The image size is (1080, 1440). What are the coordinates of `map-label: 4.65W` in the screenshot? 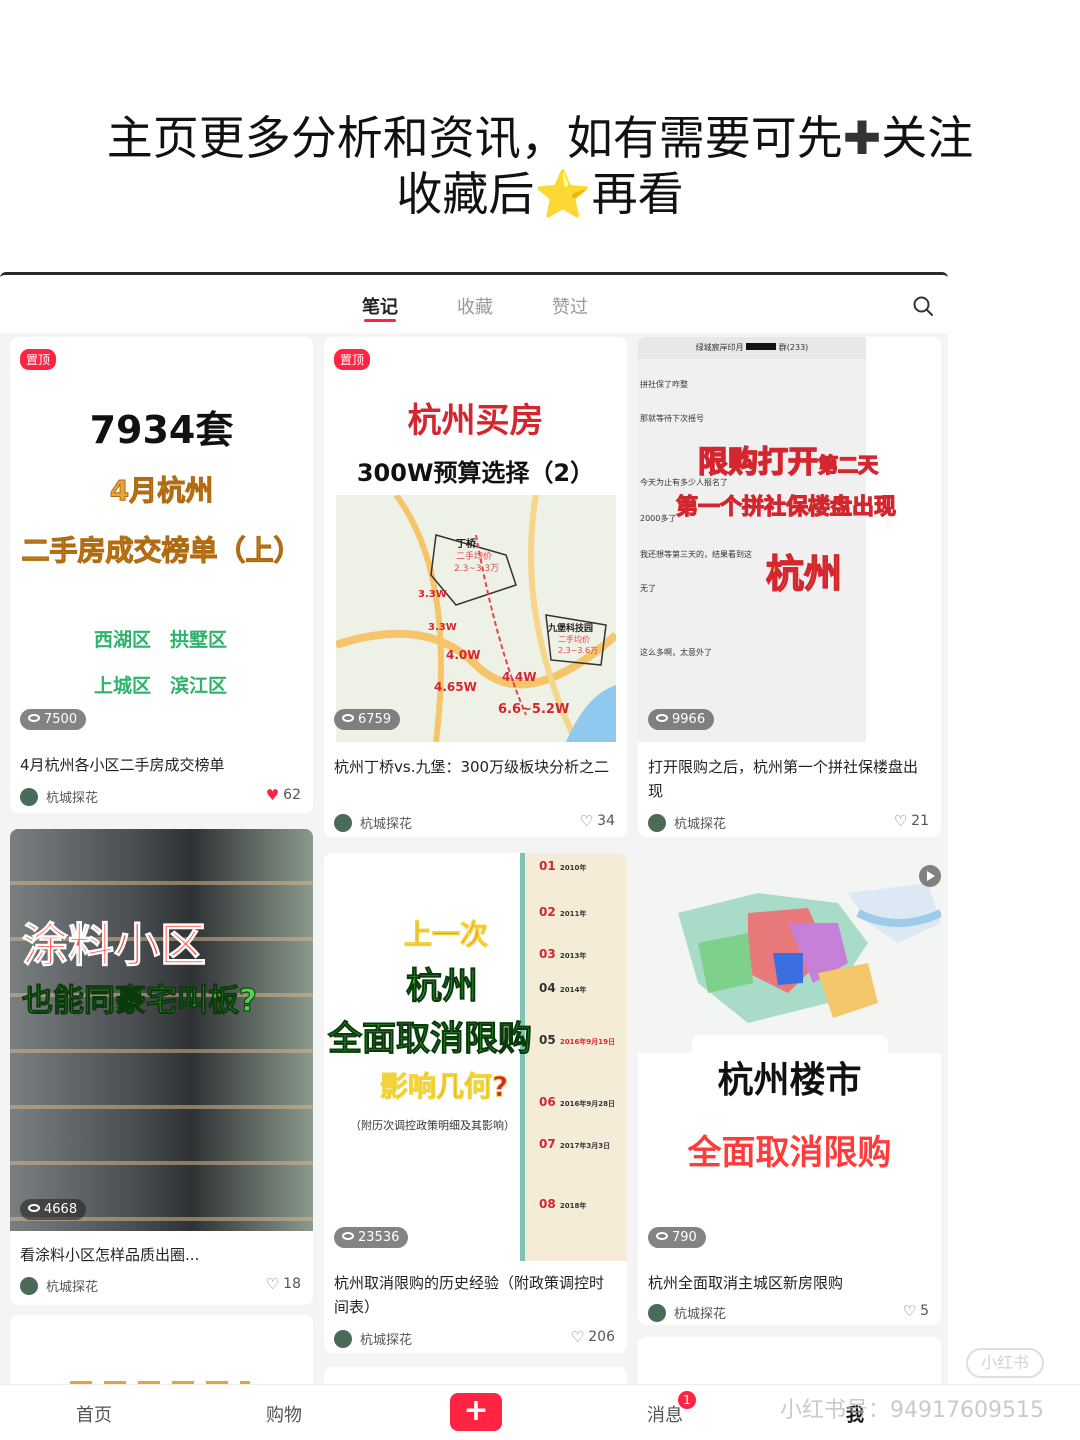 It's located at (455, 687).